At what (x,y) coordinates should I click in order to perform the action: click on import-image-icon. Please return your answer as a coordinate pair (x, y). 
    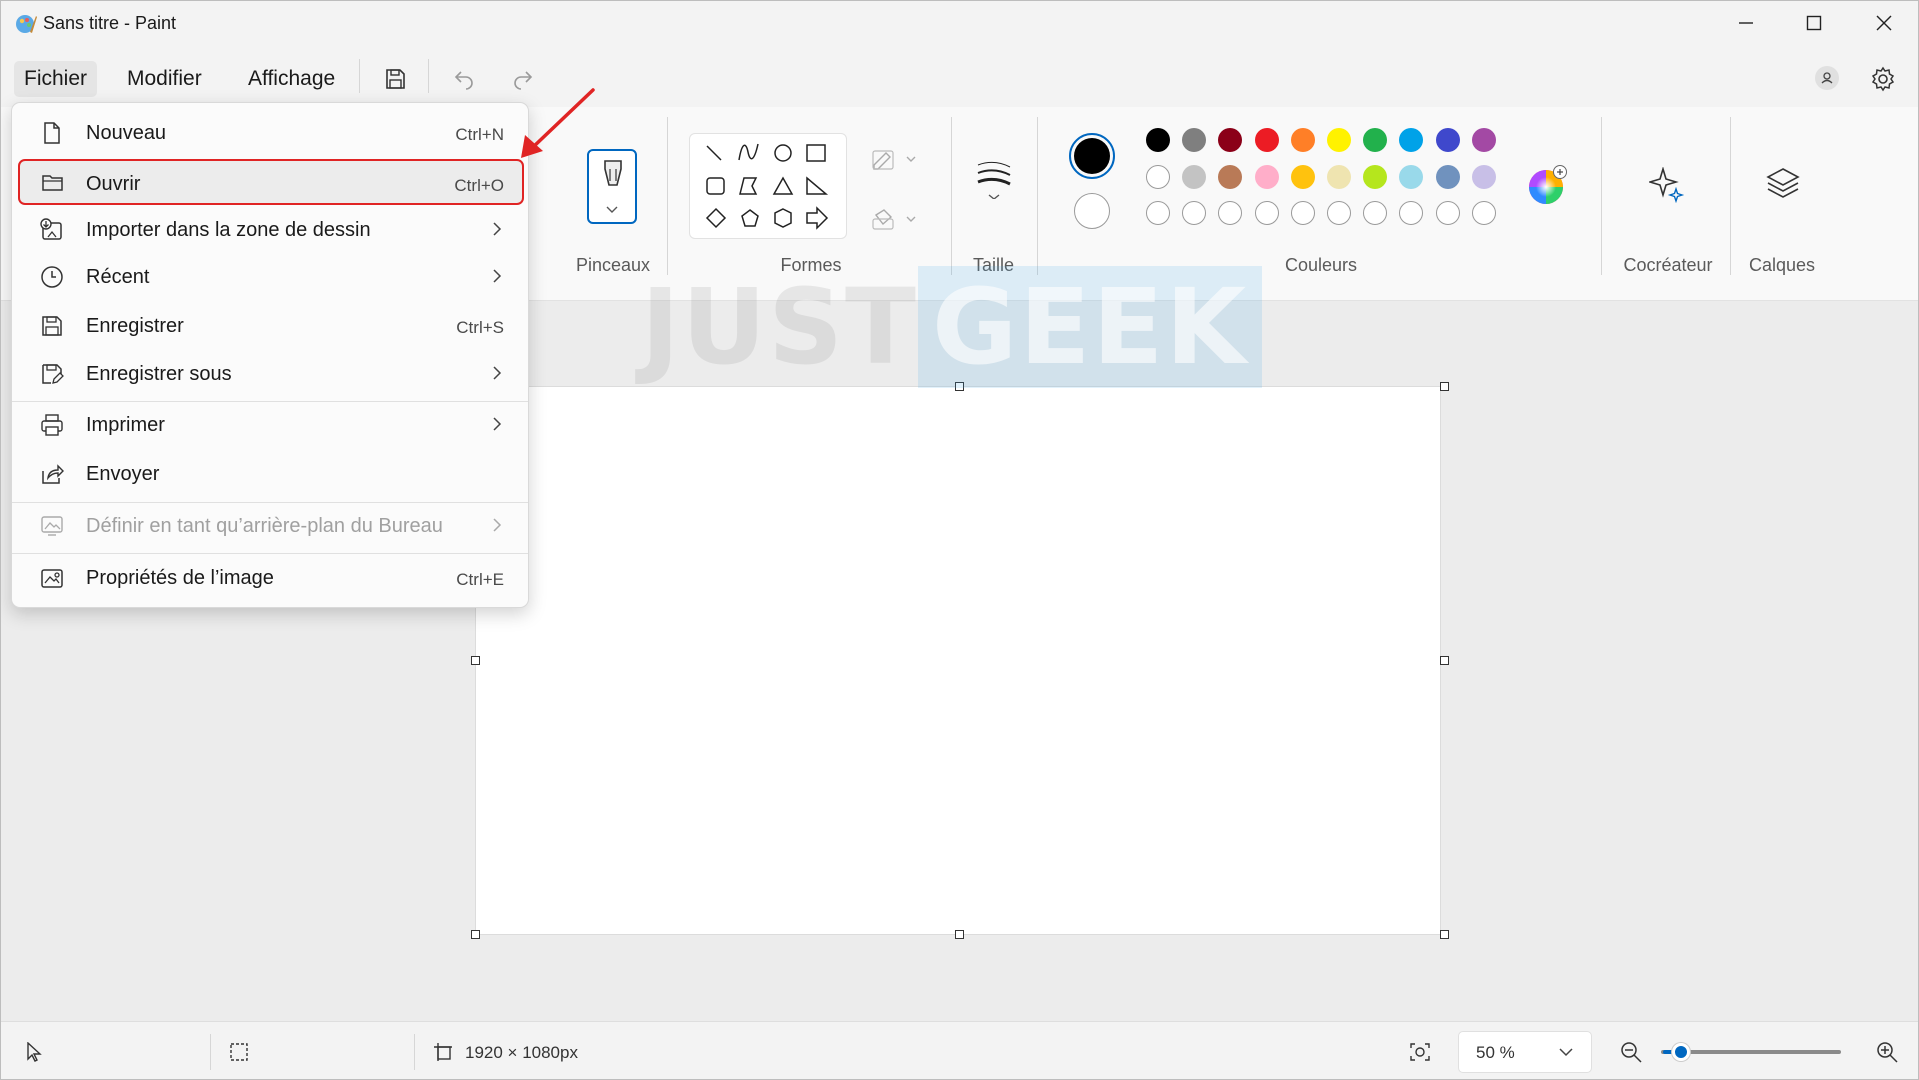
    Looking at the image, I should click on (52, 230).